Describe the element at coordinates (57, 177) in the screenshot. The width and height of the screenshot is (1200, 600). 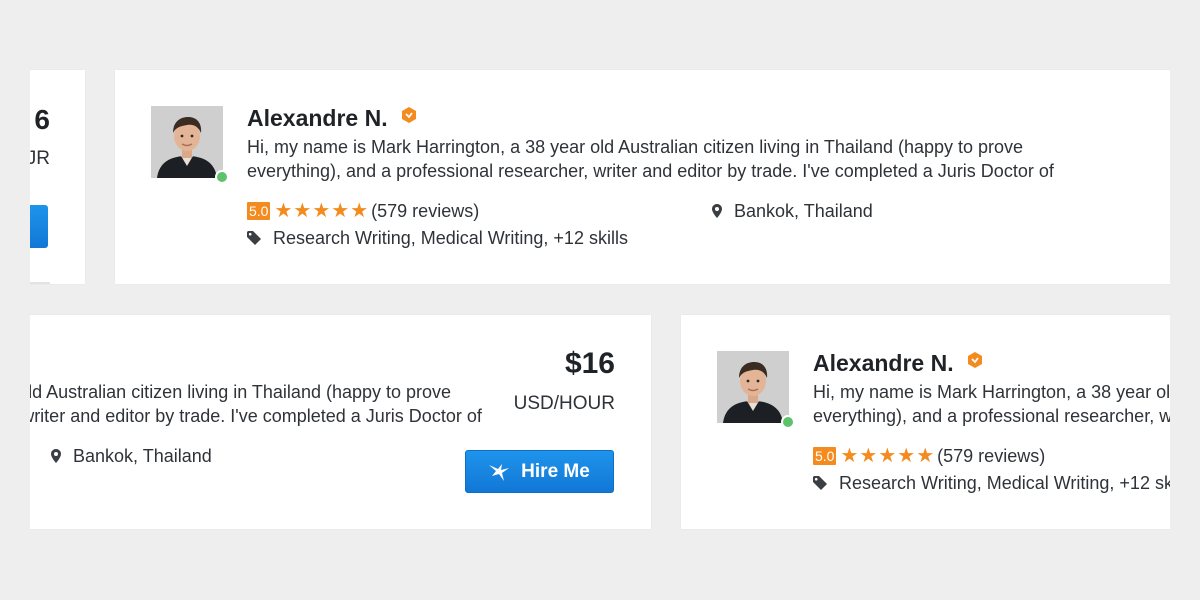
I see `freelancer-card-partial-left: 6 JR` at that location.